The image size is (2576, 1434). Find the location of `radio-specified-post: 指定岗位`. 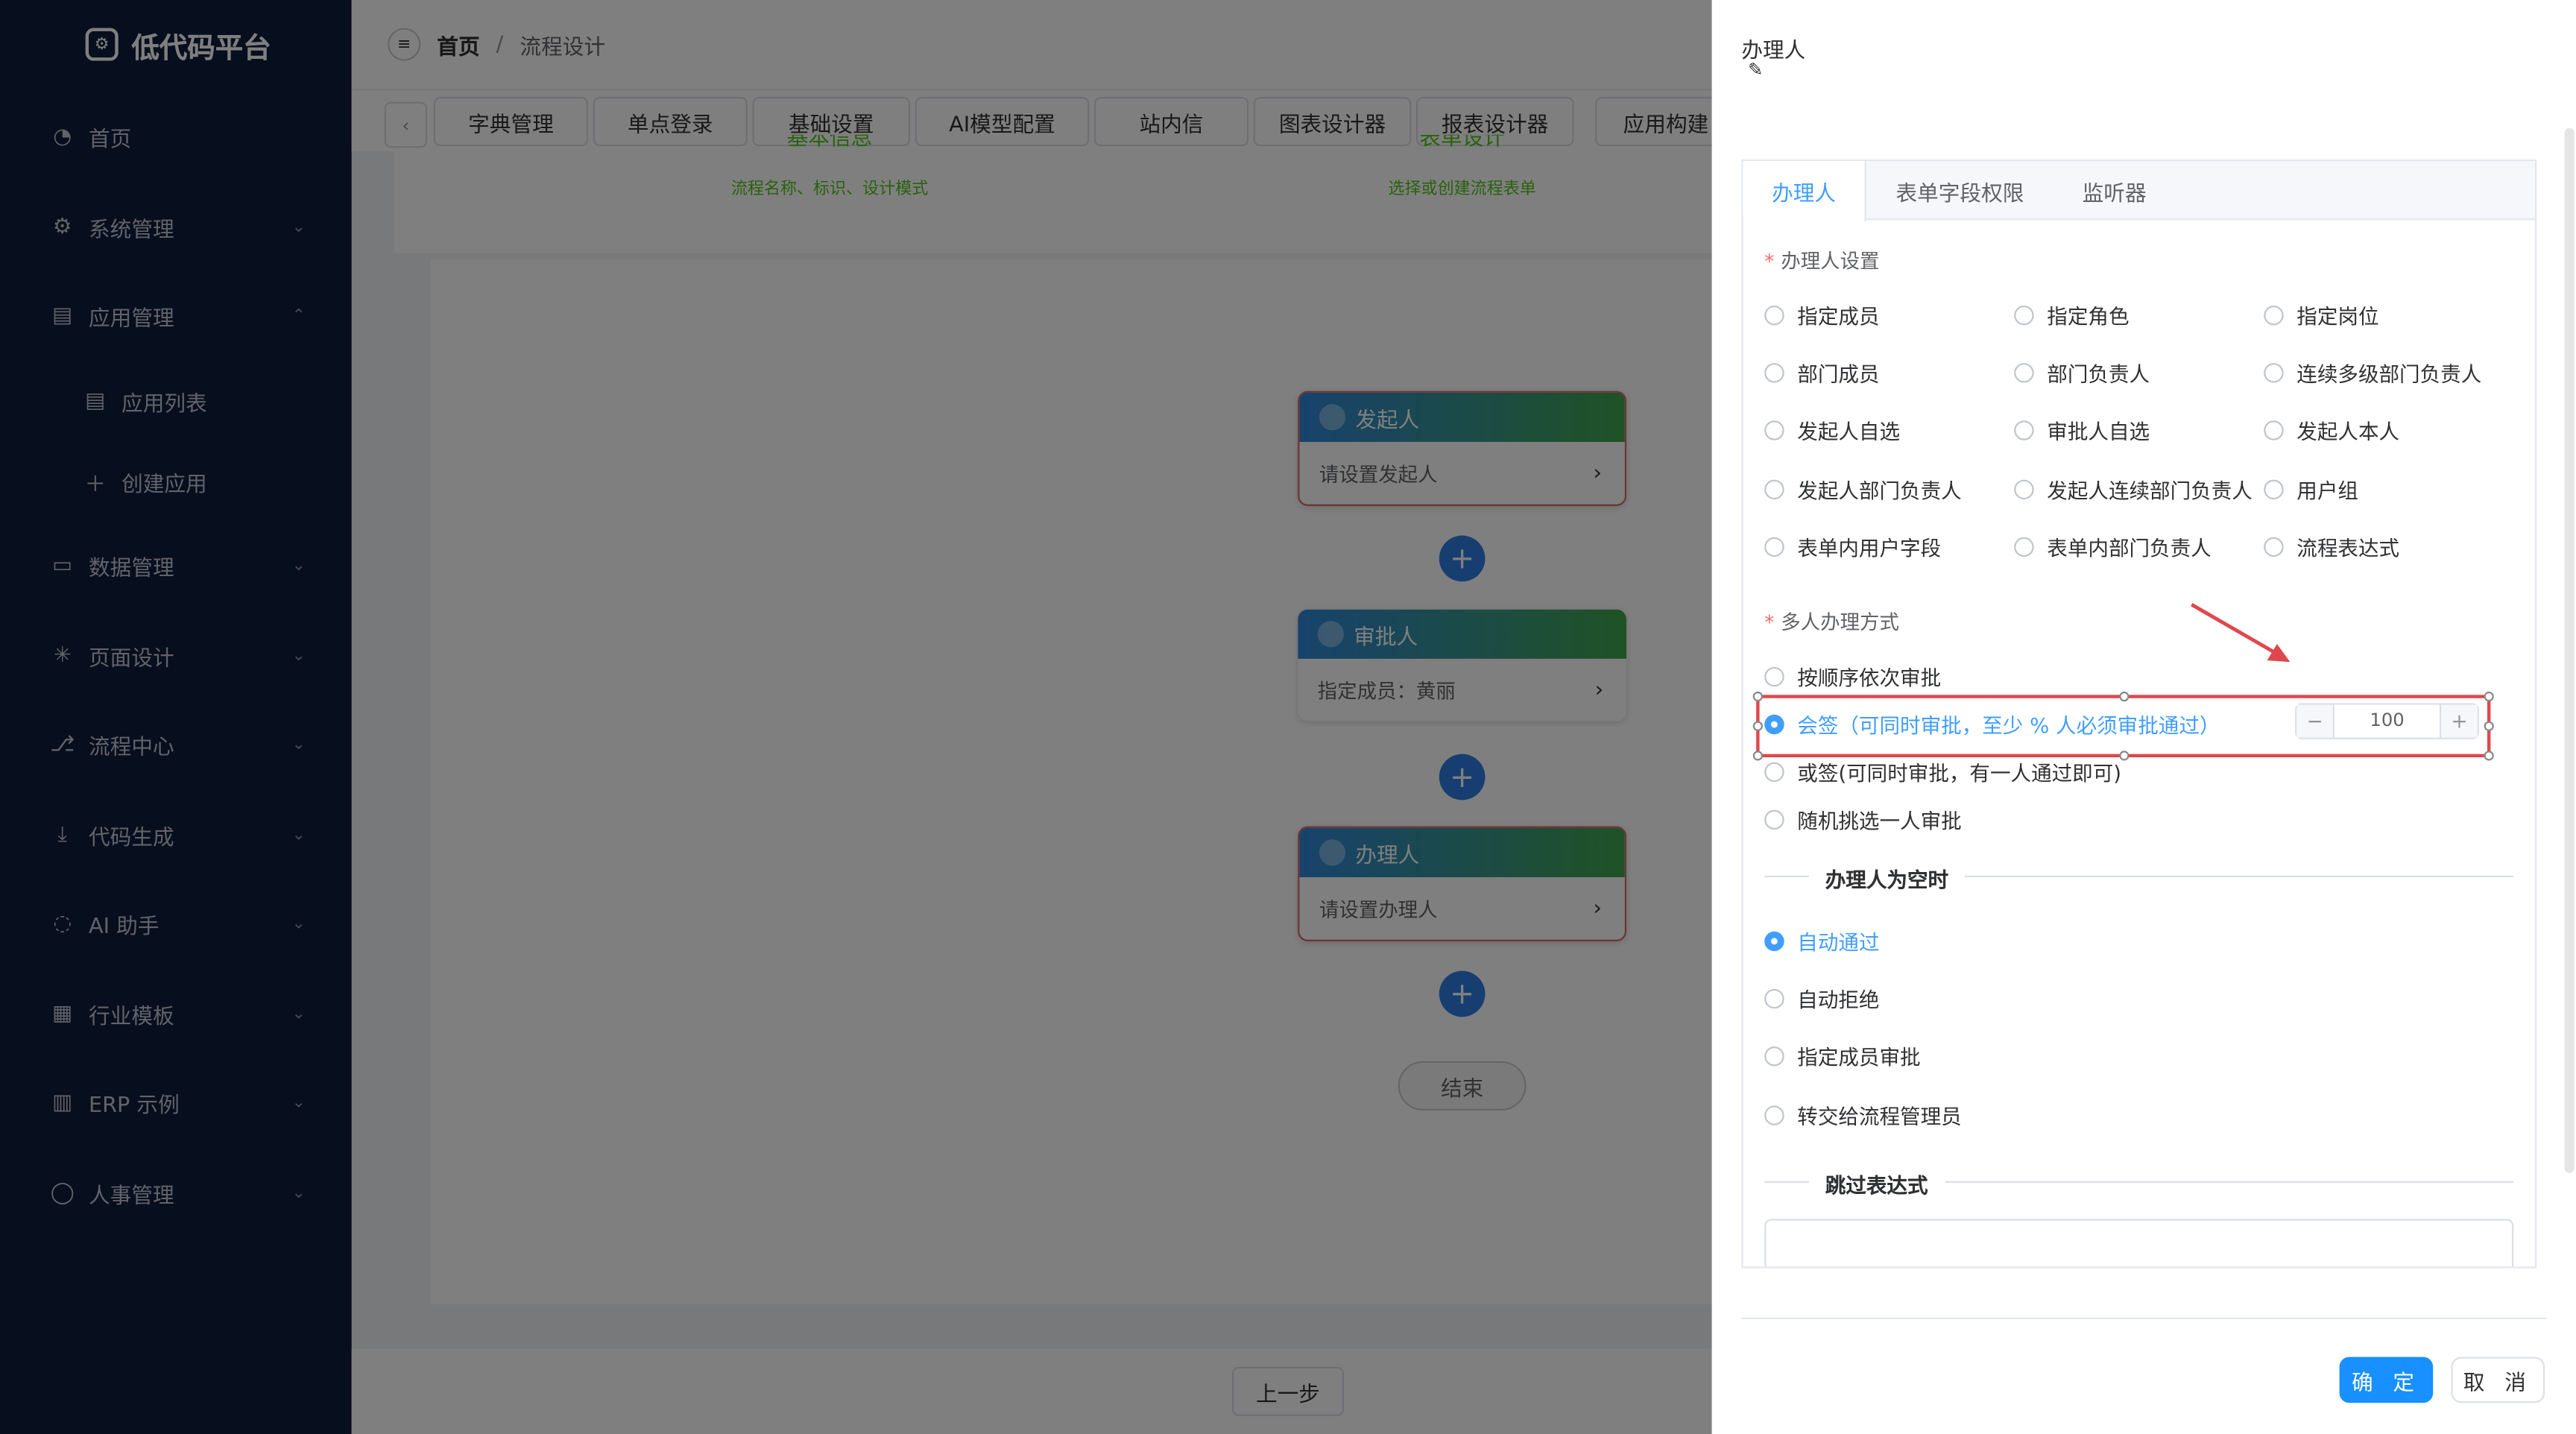

radio-specified-post: 指定岗位 is located at coordinates (2322, 314).